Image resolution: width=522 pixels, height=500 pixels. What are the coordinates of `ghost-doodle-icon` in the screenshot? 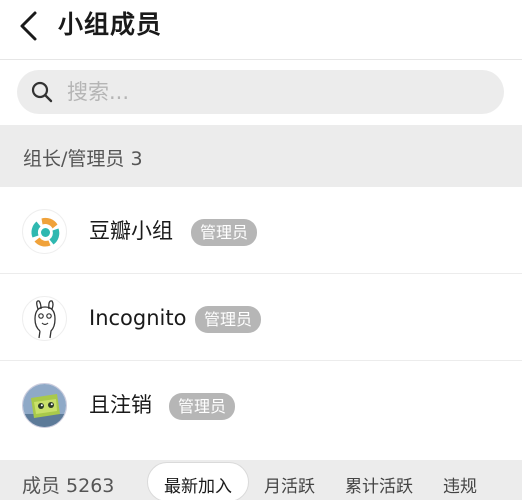 It's located at (45, 319).